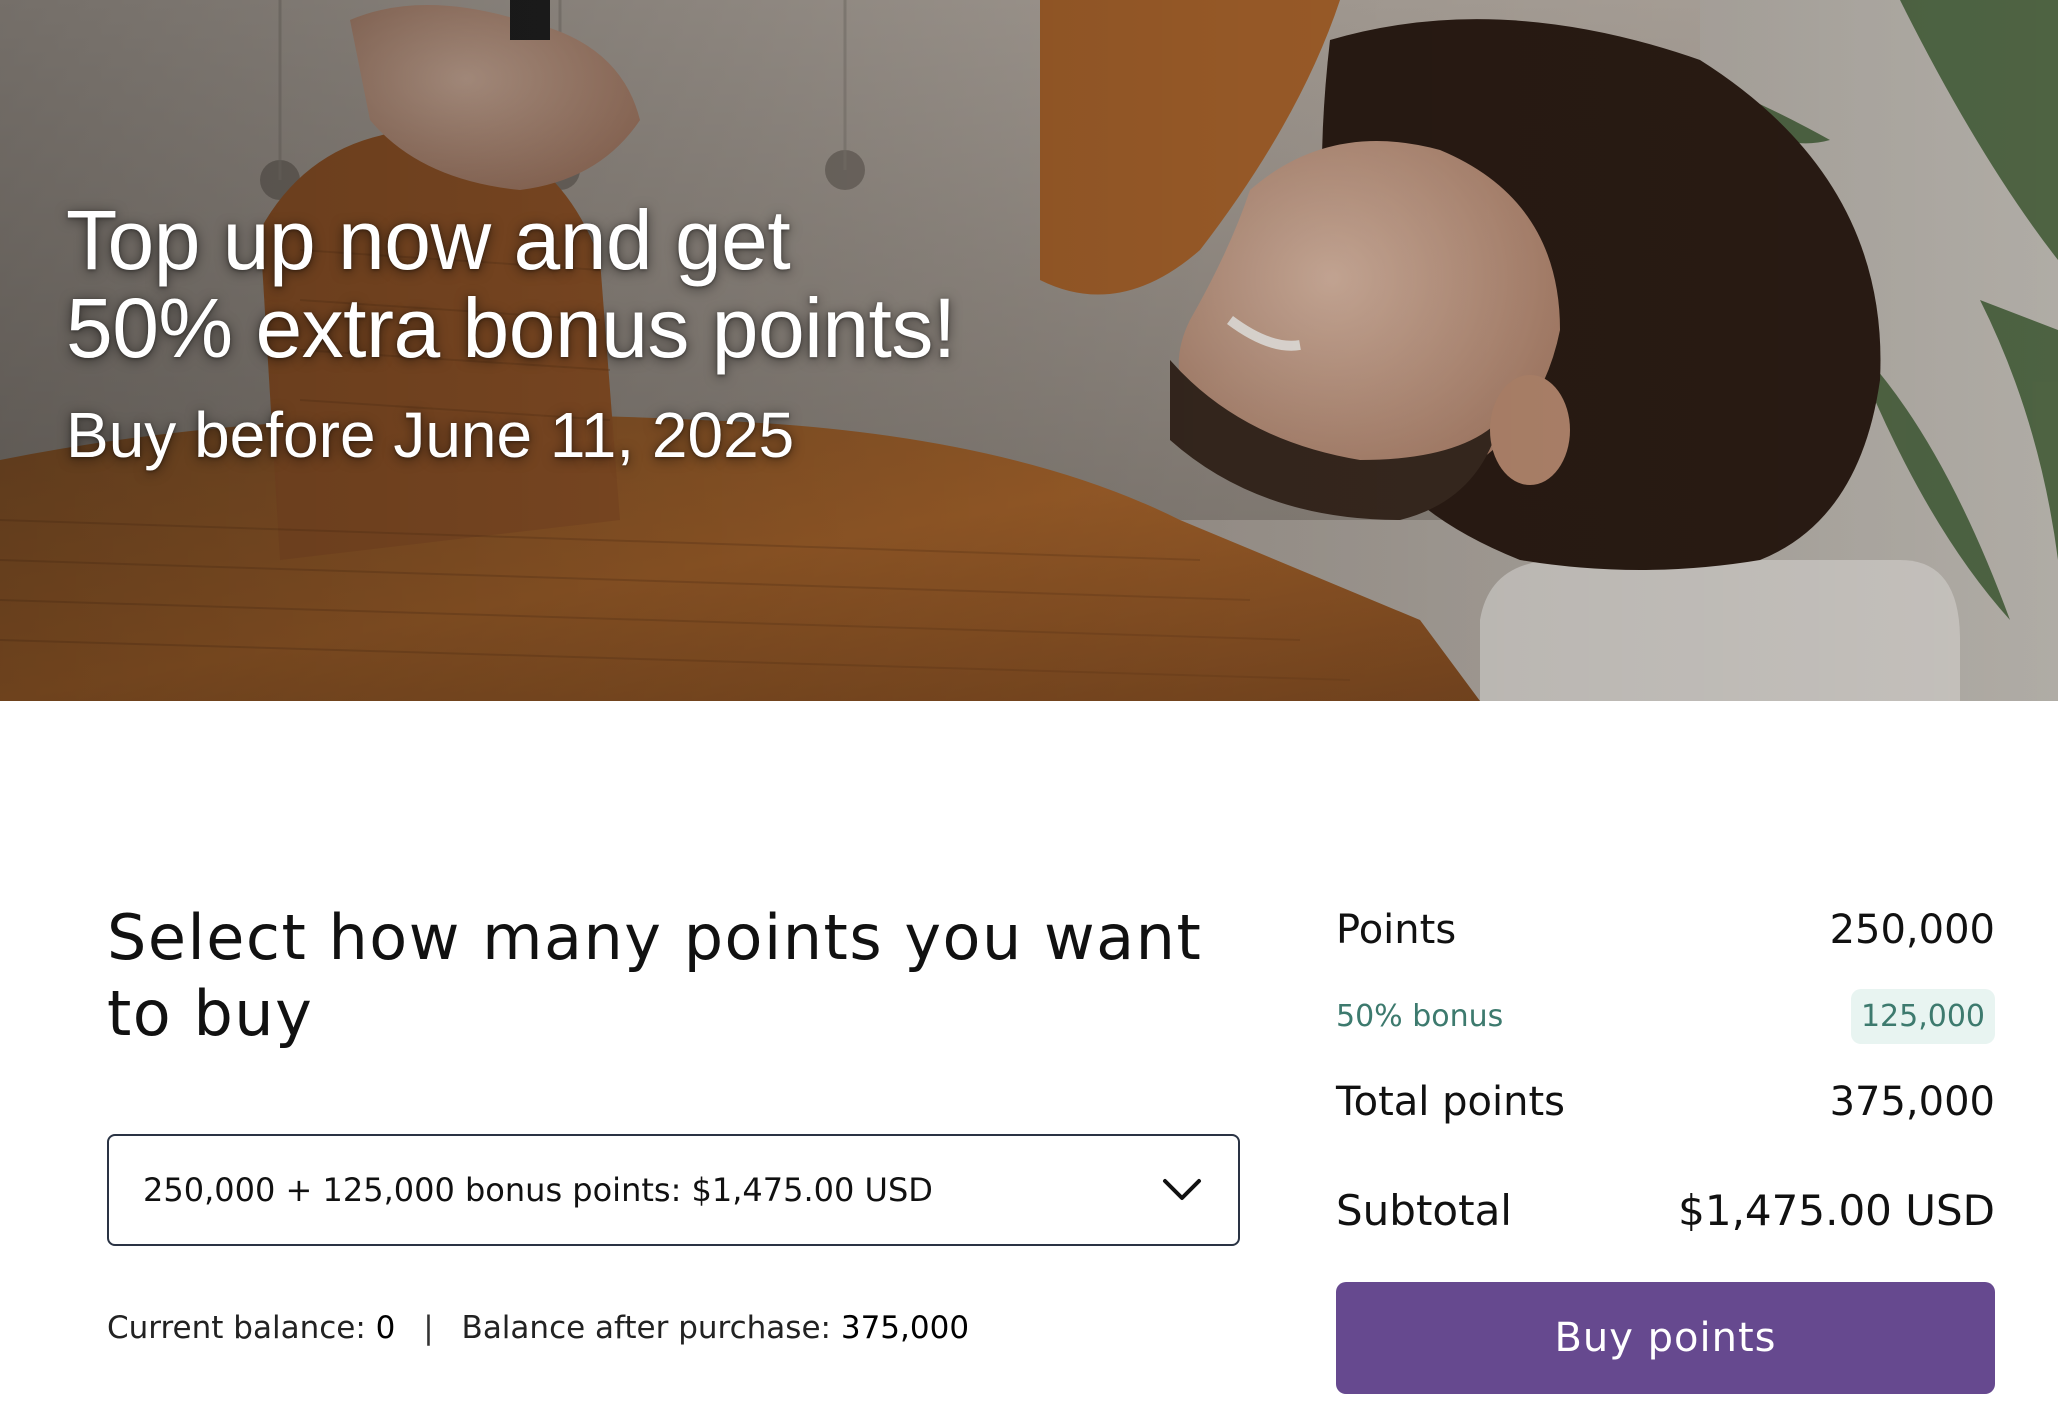 The height and width of the screenshot is (1412, 2058). What do you see at coordinates (1912, 1102) in the screenshot?
I see `total-points-value: 375,000` at bounding box center [1912, 1102].